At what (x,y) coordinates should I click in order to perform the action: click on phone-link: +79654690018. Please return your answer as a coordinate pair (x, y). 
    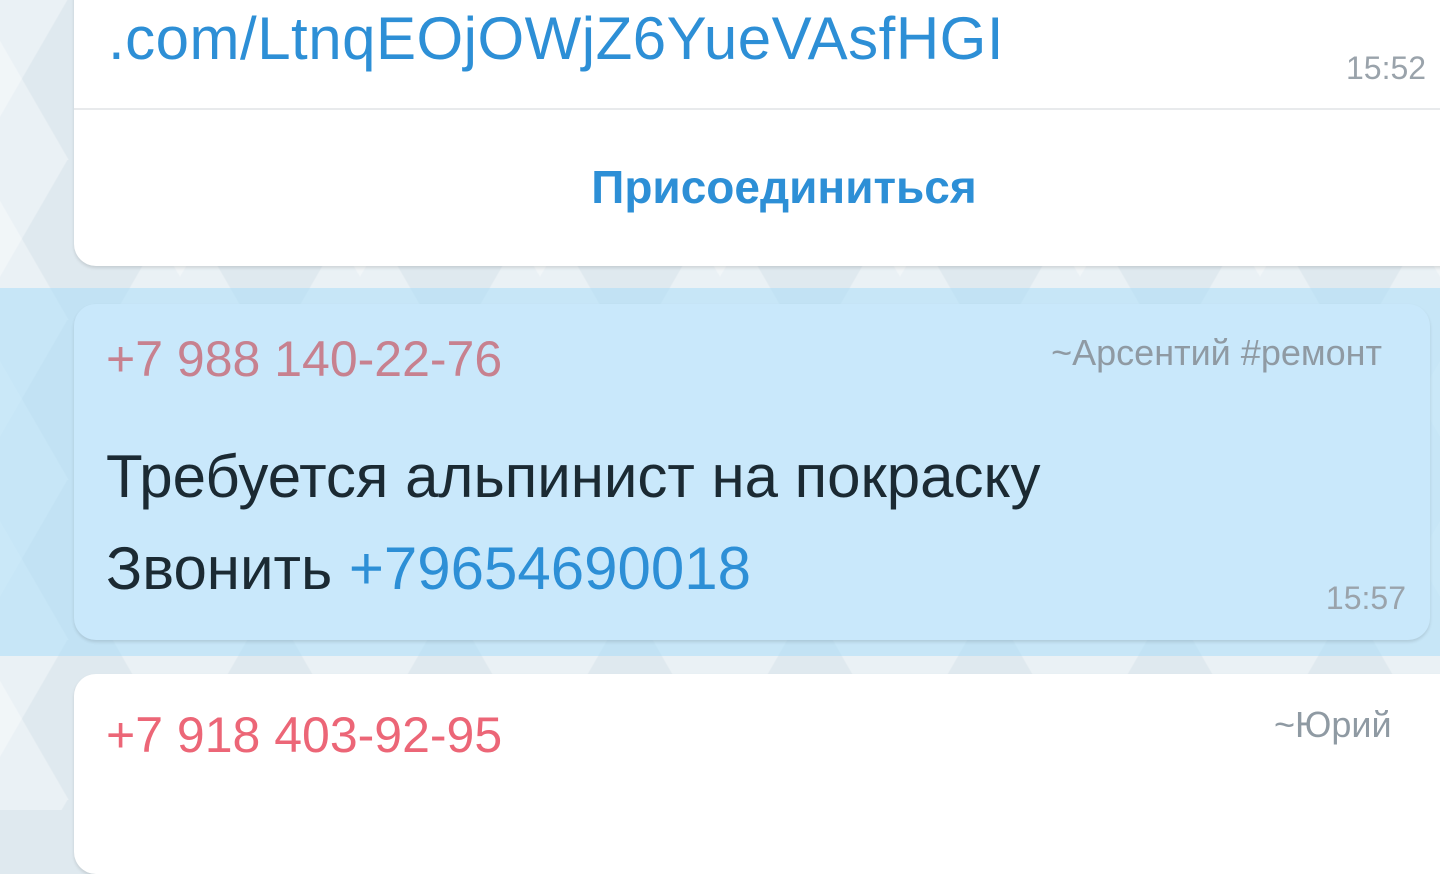
    Looking at the image, I should click on (550, 568).